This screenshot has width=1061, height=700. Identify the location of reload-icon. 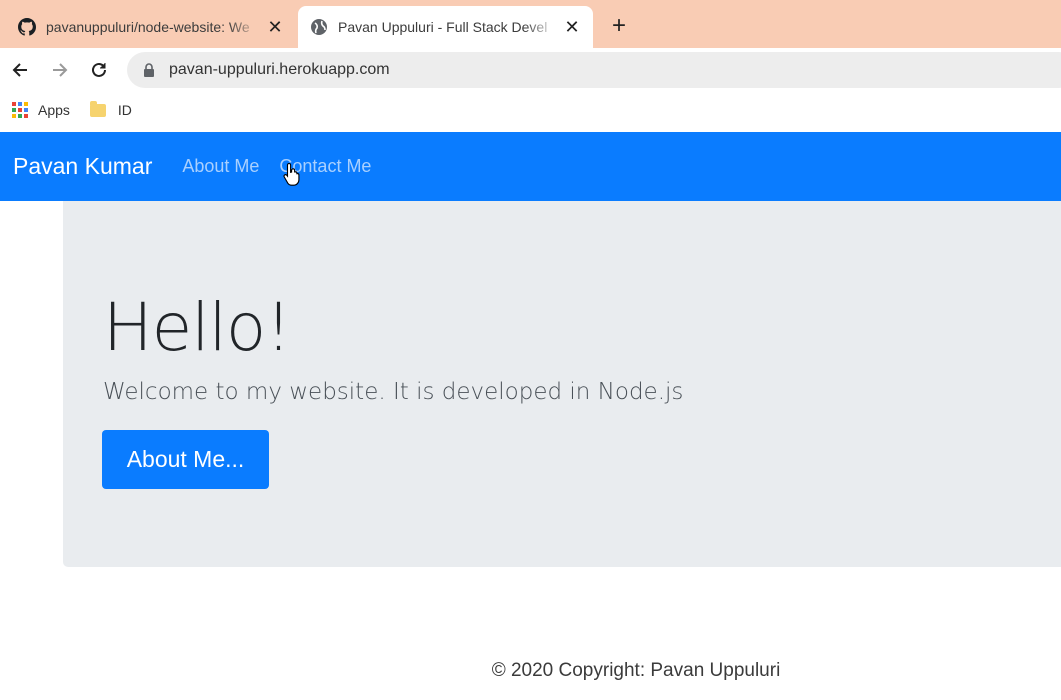
(99, 69).